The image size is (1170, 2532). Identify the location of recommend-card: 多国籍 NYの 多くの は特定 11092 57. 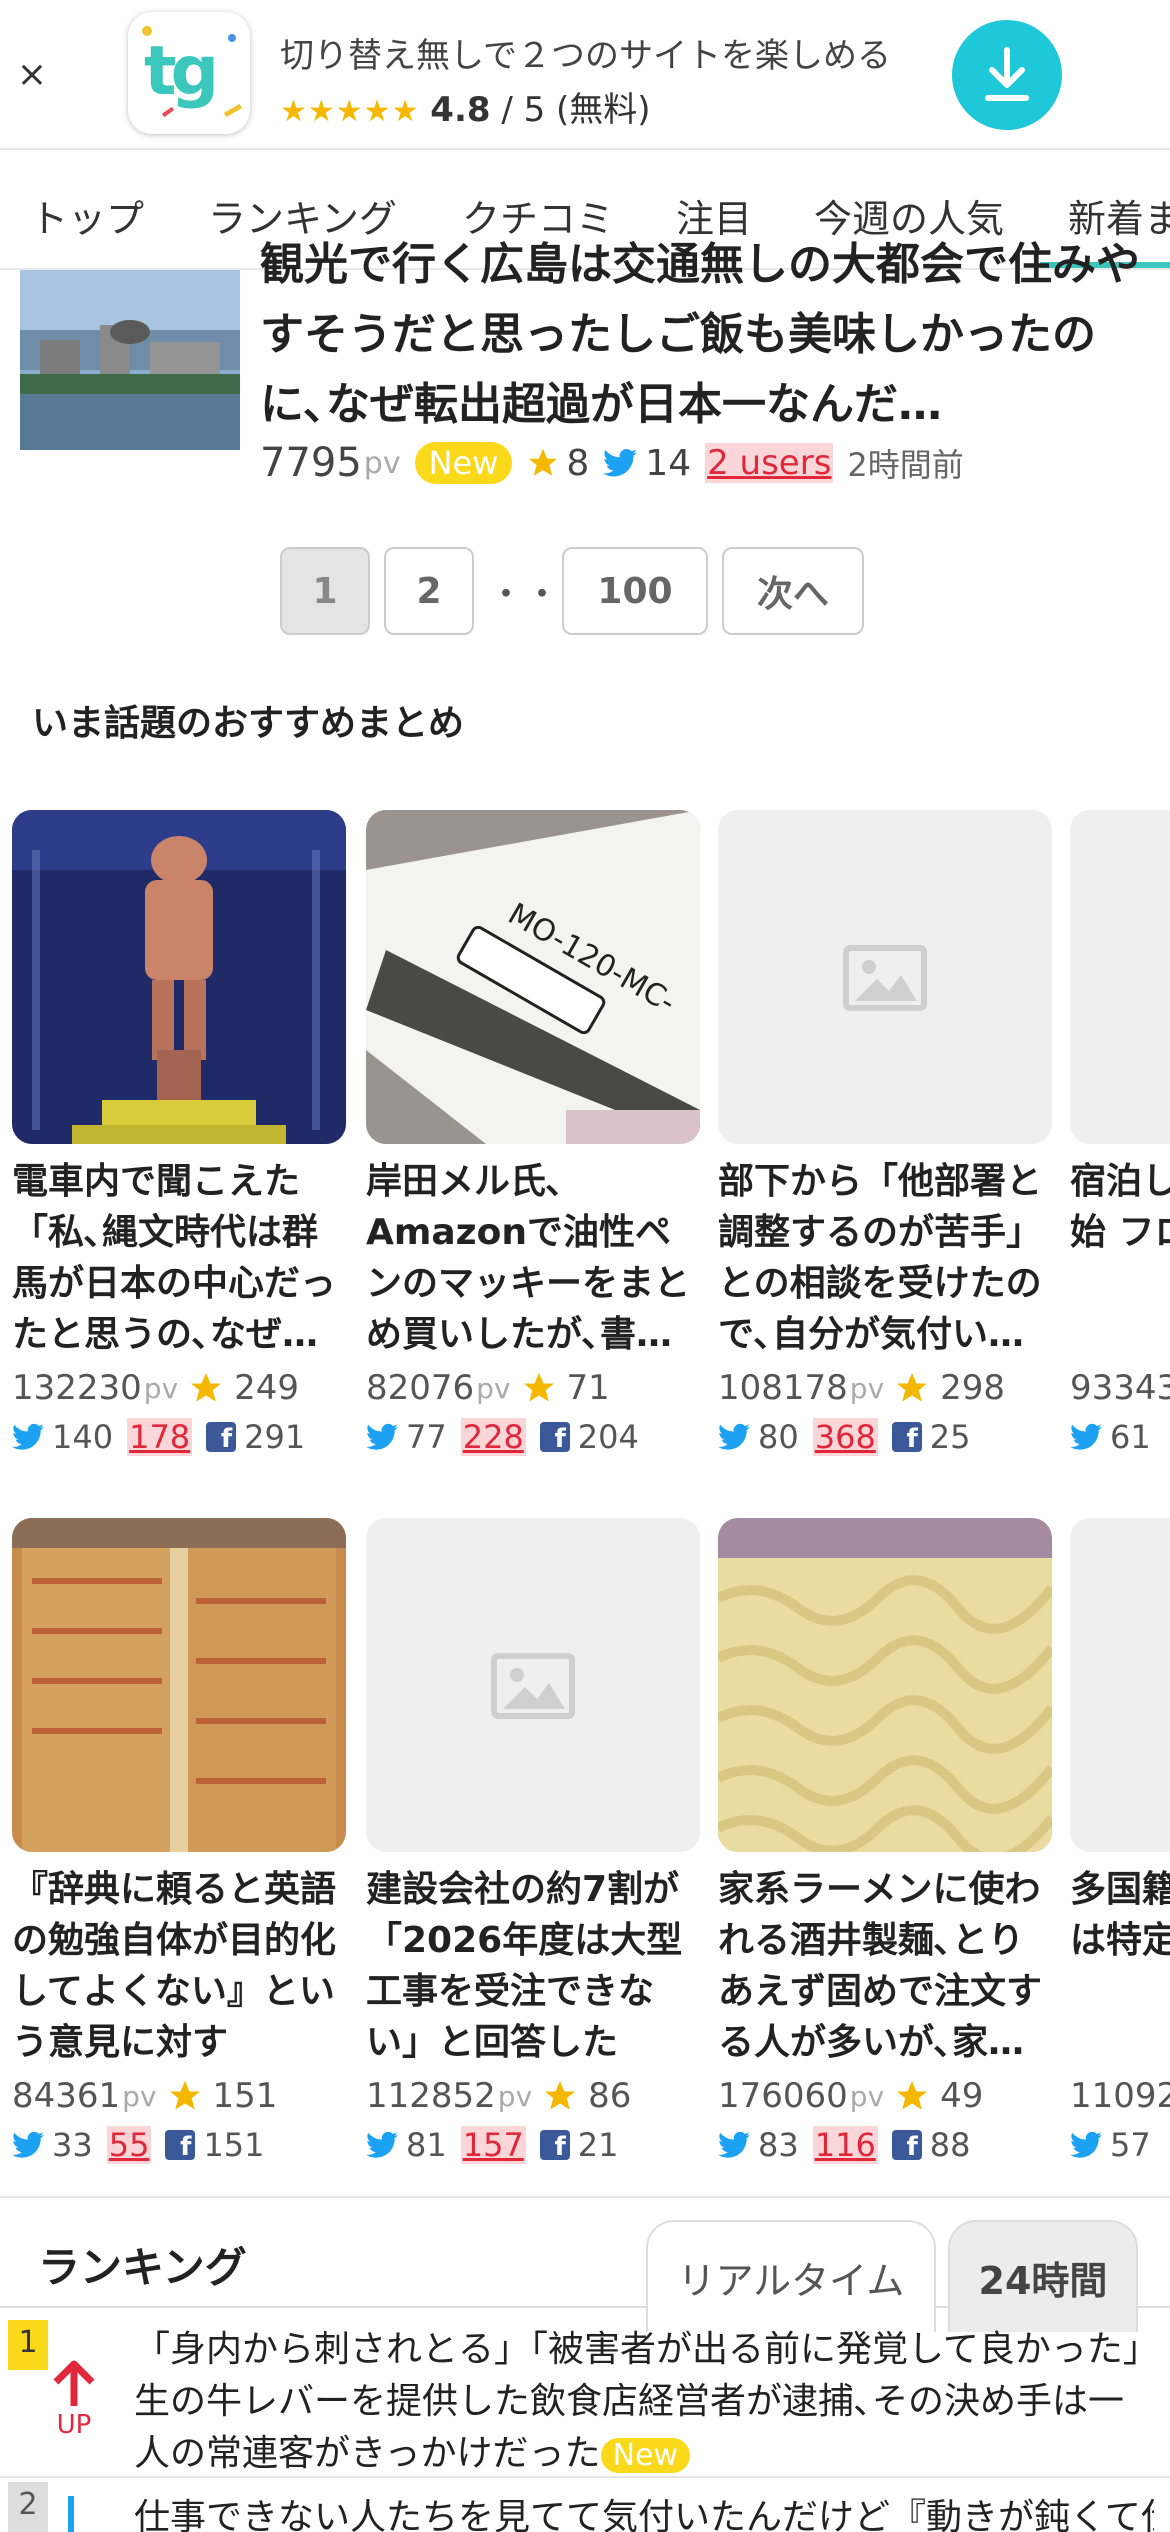
(1120, 1841).